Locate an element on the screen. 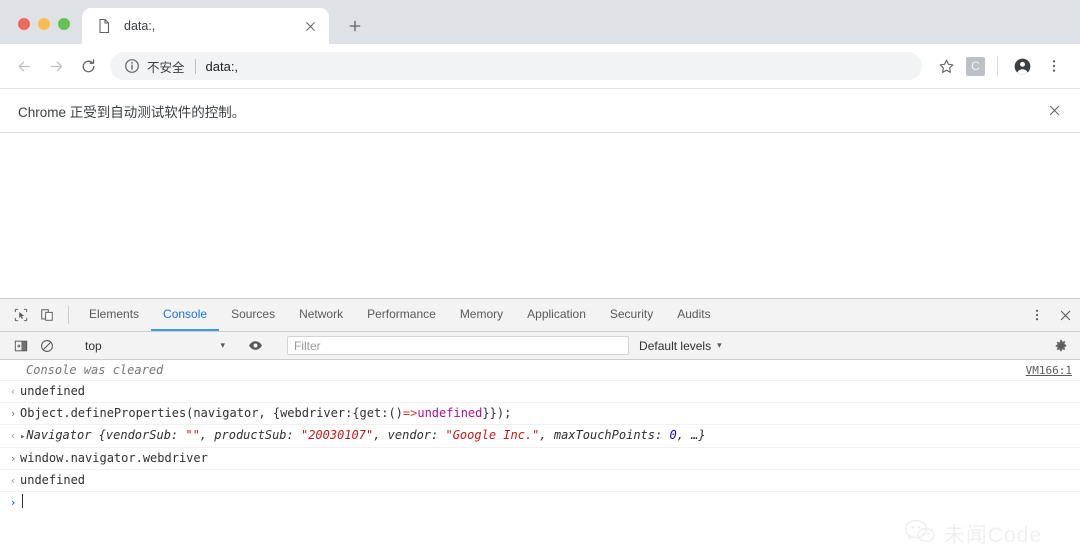 The width and height of the screenshot is (1080, 557). reload-button is located at coordinates (88, 66).